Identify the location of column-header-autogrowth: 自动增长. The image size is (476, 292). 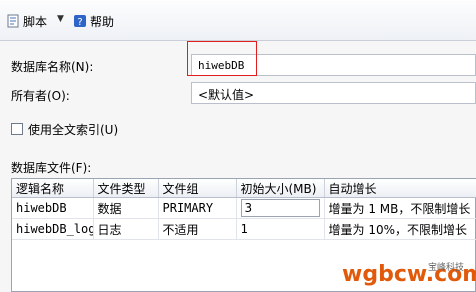
(400, 188).